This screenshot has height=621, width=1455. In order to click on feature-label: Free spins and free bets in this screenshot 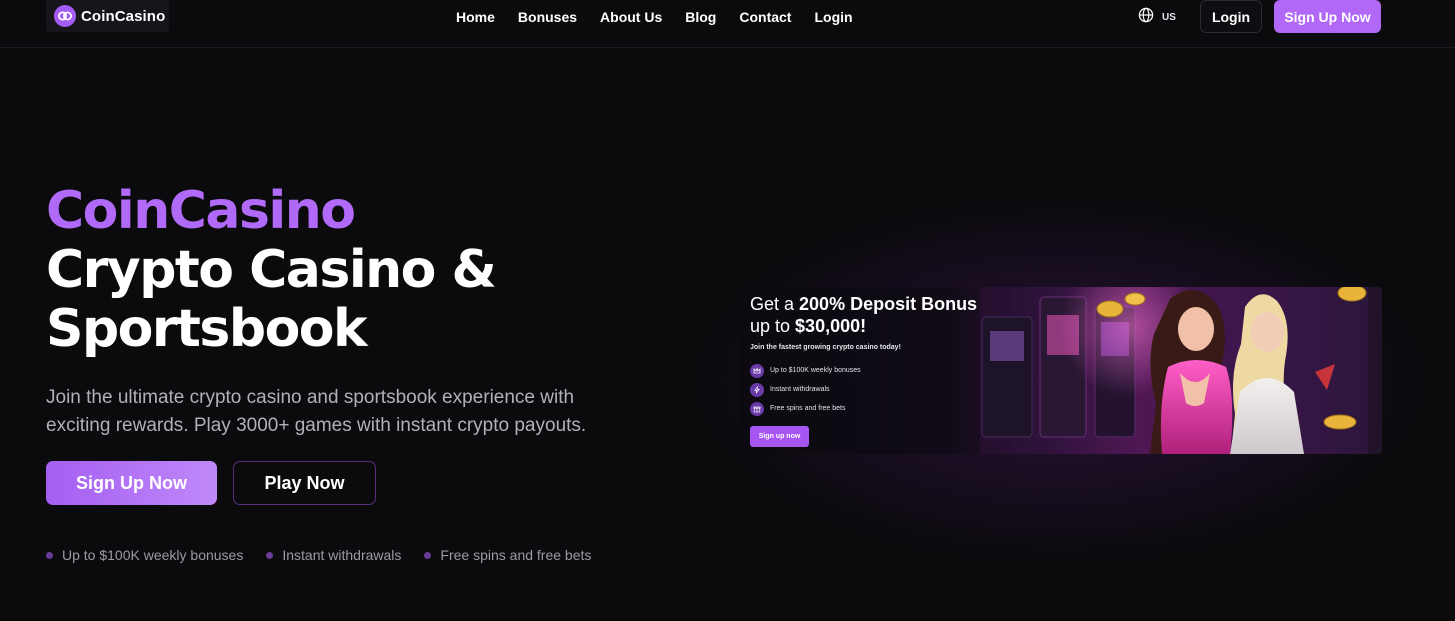, I will do `click(516, 555)`.